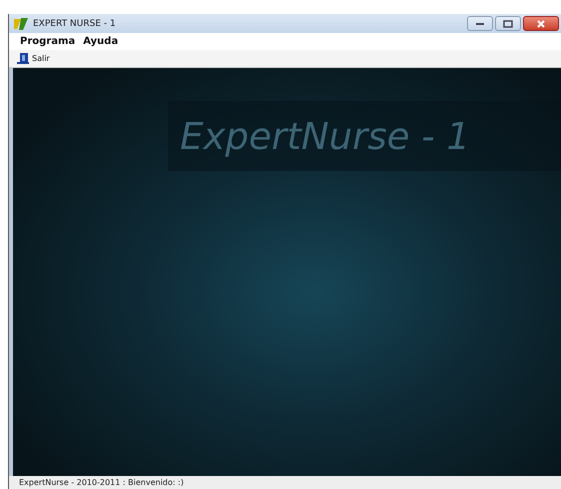  I want to click on maximize-icon, so click(508, 24).